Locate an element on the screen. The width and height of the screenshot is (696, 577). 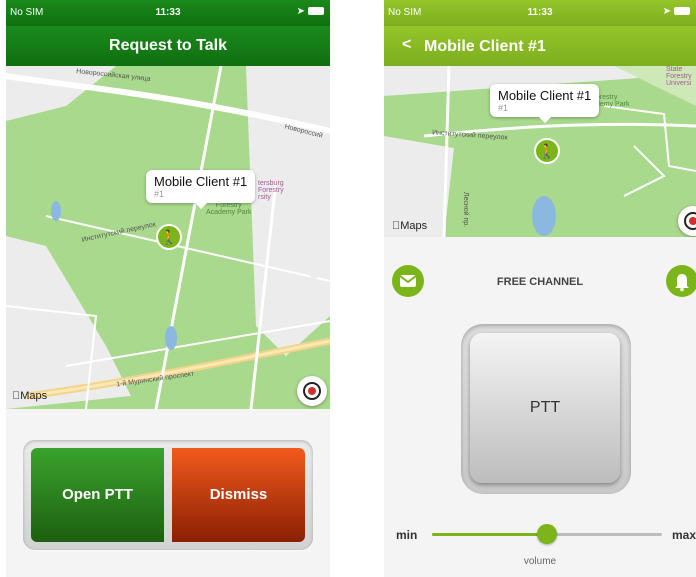
nav-bar: < Mobile Client #1 is located at coordinates (540, 46).